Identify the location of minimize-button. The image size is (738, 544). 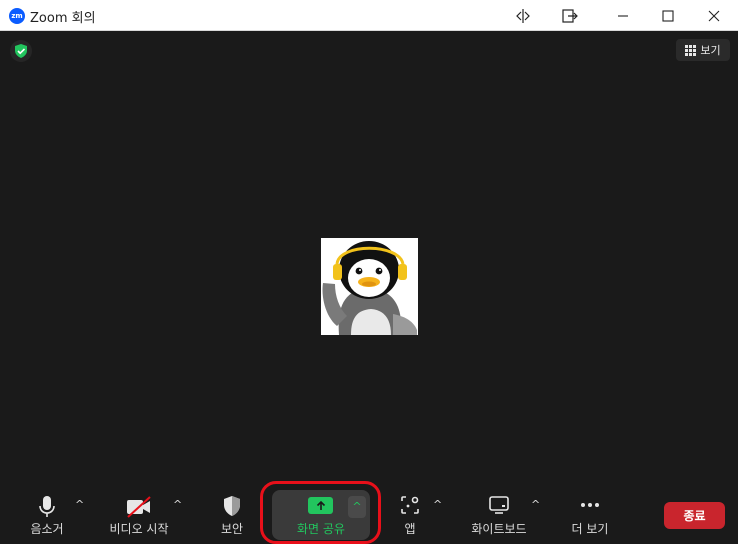
(623, 15).